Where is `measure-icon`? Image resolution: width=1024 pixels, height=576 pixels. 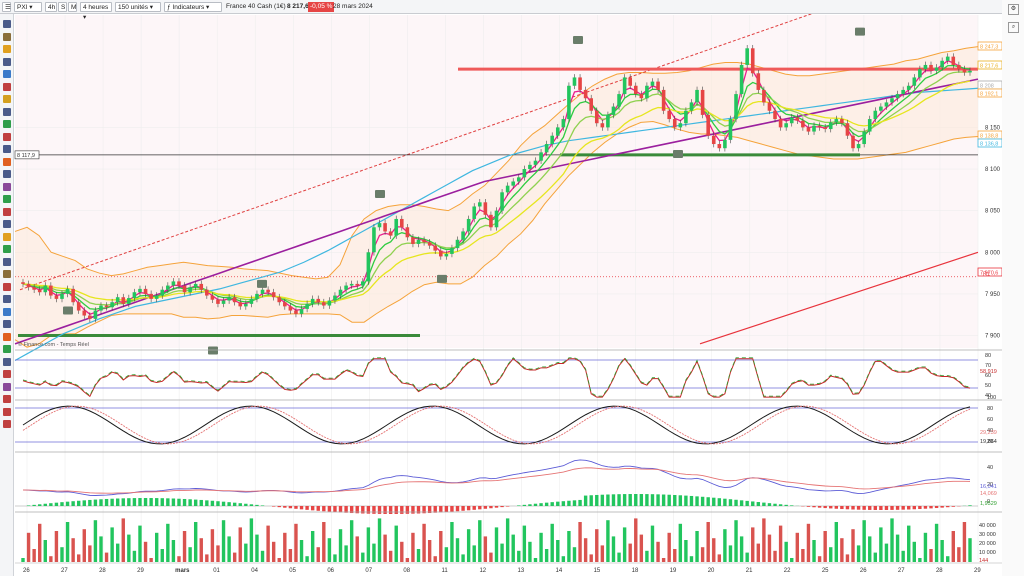 measure-icon is located at coordinates (7, 149).